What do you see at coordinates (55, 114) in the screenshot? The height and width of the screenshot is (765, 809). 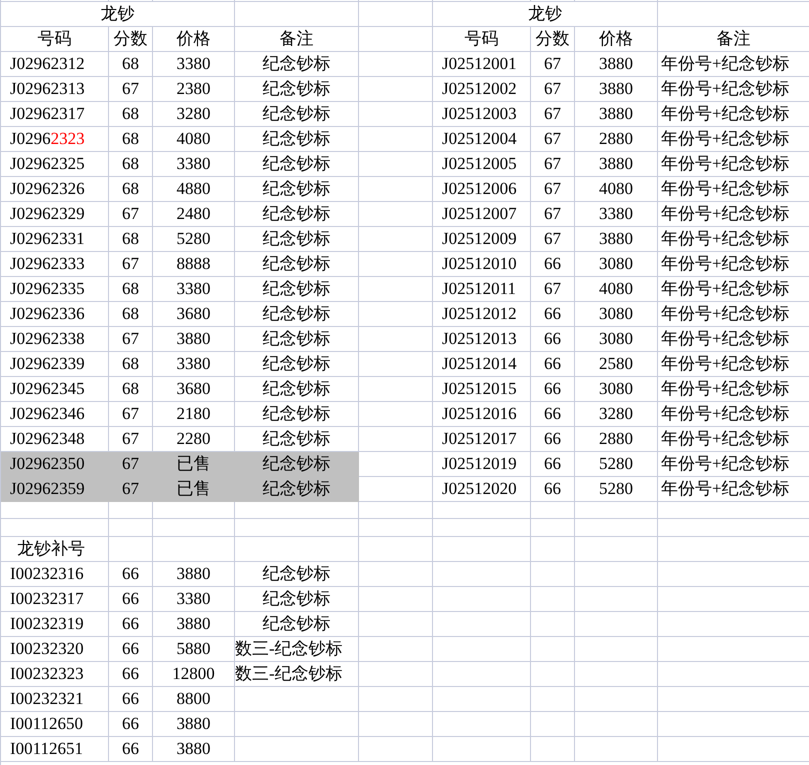 I see `table-cell: J02962317` at bounding box center [55, 114].